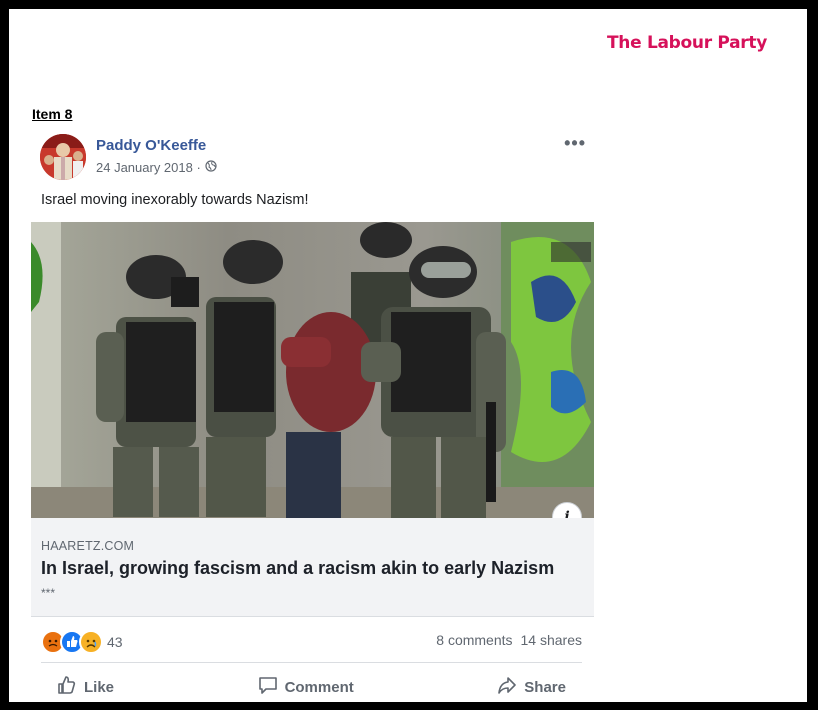  What do you see at coordinates (99, 687) in the screenshot?
I see `like-label: Like` at bounding box center [99, 687].